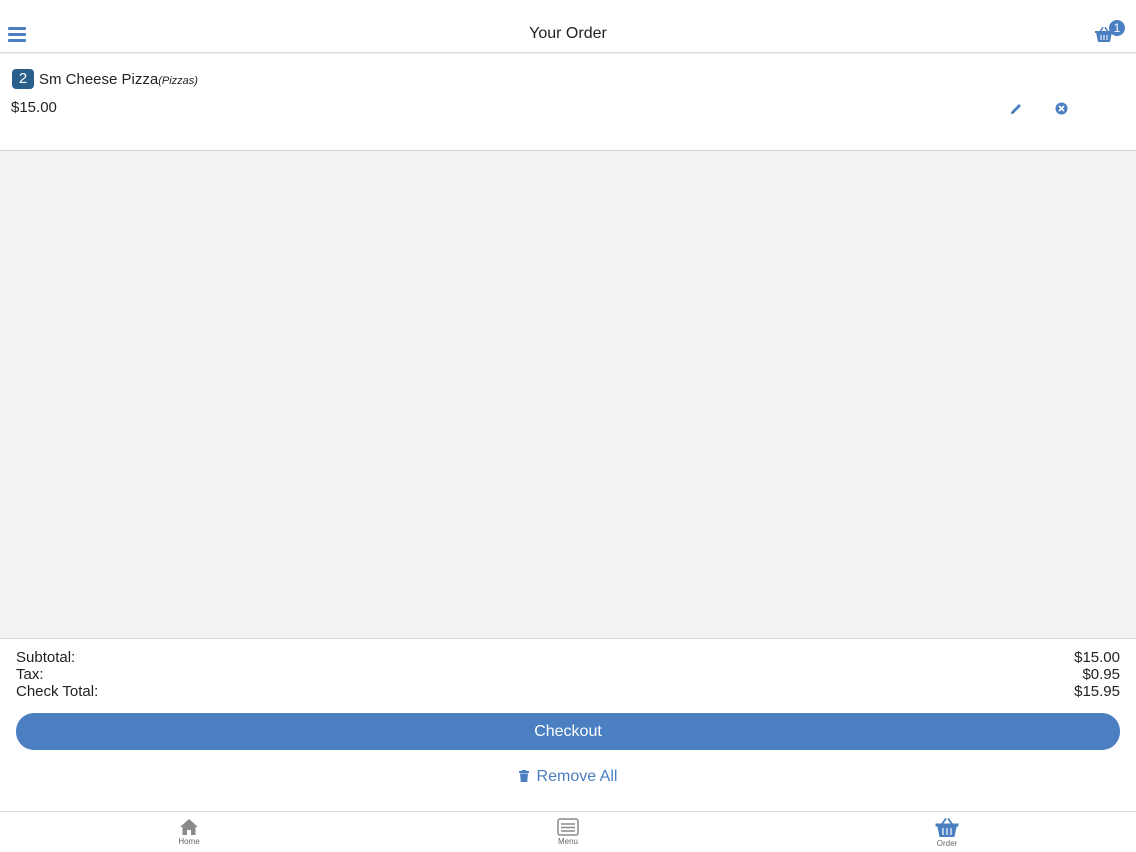 Image resolution: width=1136 pixels, height=852 pixels. I want to click on tax-value: $0.95, so click(1101, 674).